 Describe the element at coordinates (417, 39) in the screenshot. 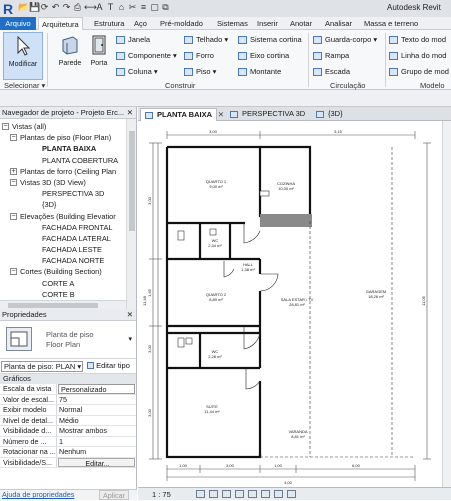

I see `model-text-button: Texto do mod` at that location.